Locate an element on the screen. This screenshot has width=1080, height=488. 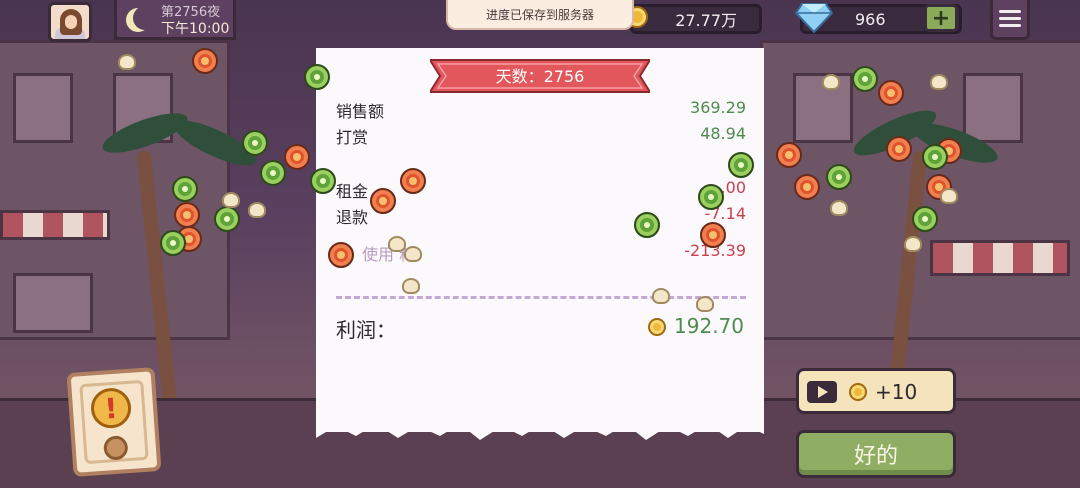
ad-reward-label: +10 is located at coordinates (896, 392).